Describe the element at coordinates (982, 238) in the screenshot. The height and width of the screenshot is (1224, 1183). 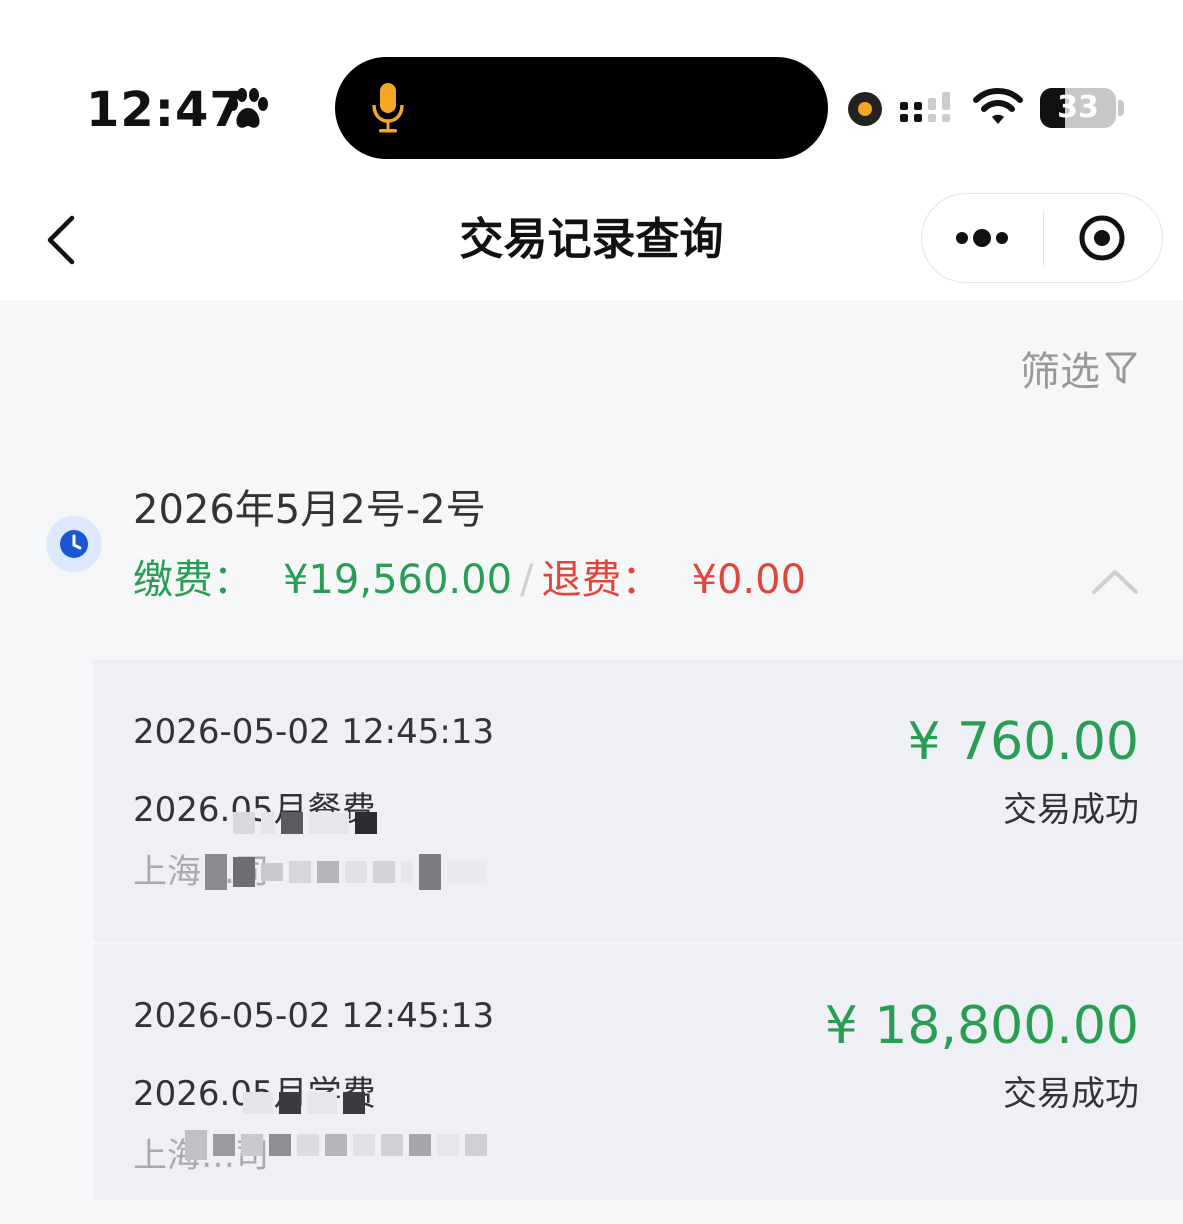
I see `more-options-button` at that location.